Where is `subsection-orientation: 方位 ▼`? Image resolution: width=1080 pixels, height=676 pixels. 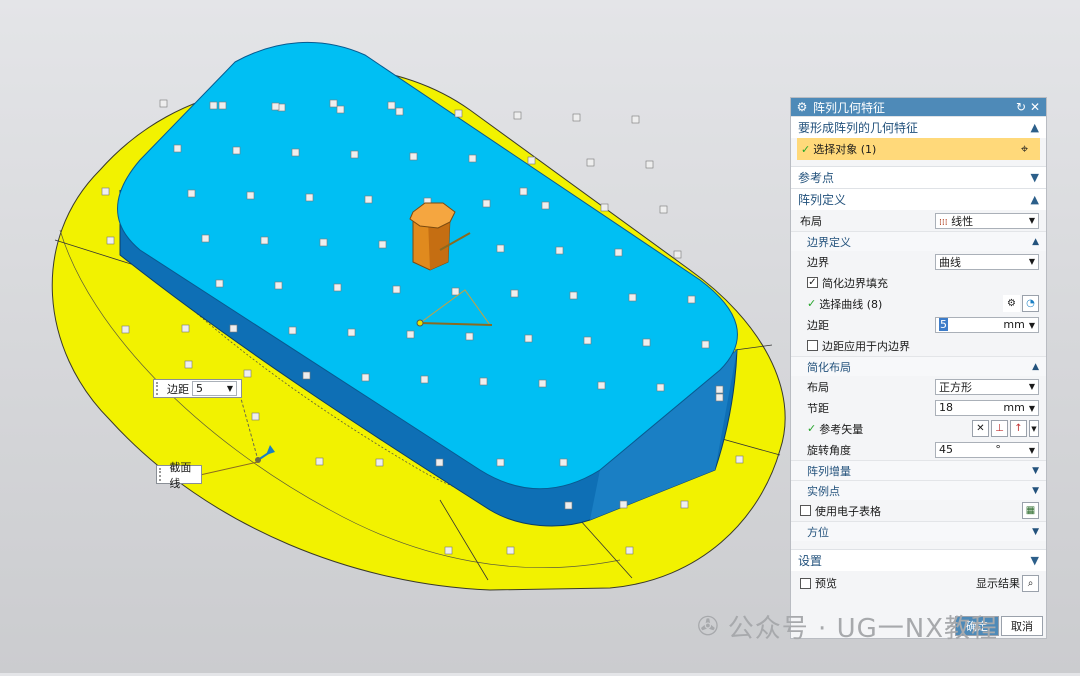 subsection-orientation: 方位 ▼ is located at coordinates (918, 531).